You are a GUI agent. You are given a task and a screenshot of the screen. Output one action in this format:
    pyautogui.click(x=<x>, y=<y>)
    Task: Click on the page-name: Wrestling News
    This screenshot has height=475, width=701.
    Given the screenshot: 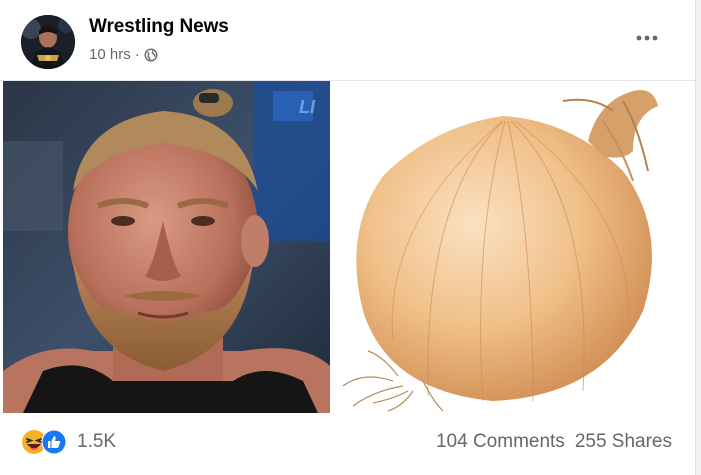 What is the action you would take?
    pyautogui.click(x=159, y=27)
    